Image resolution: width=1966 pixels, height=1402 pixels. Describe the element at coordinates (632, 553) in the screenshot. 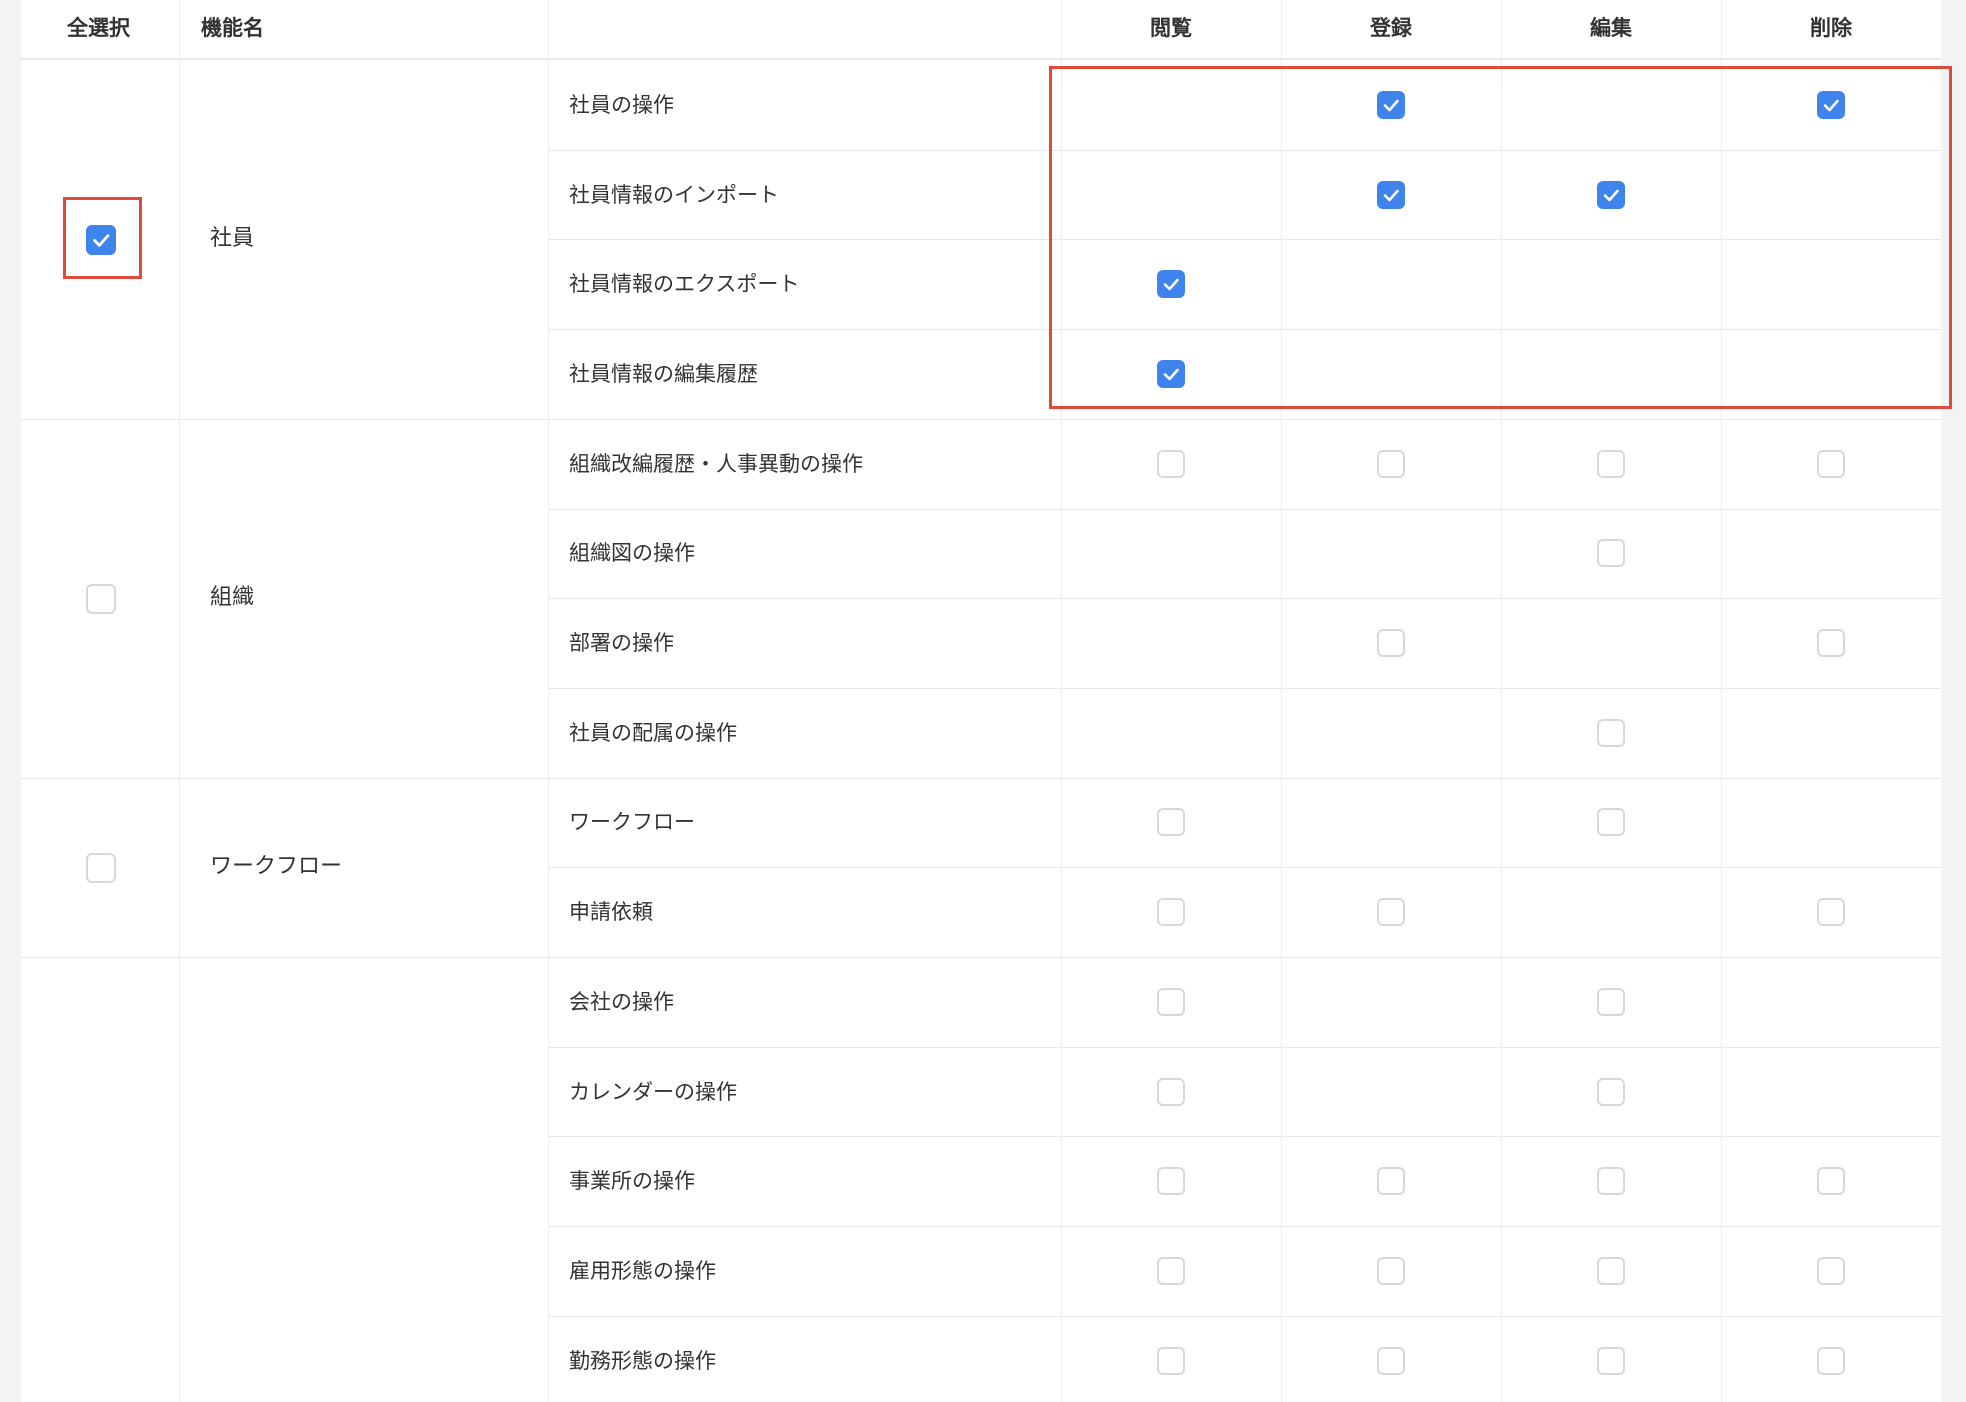

I see `sub-function-label: 組織図の操作` at that location.